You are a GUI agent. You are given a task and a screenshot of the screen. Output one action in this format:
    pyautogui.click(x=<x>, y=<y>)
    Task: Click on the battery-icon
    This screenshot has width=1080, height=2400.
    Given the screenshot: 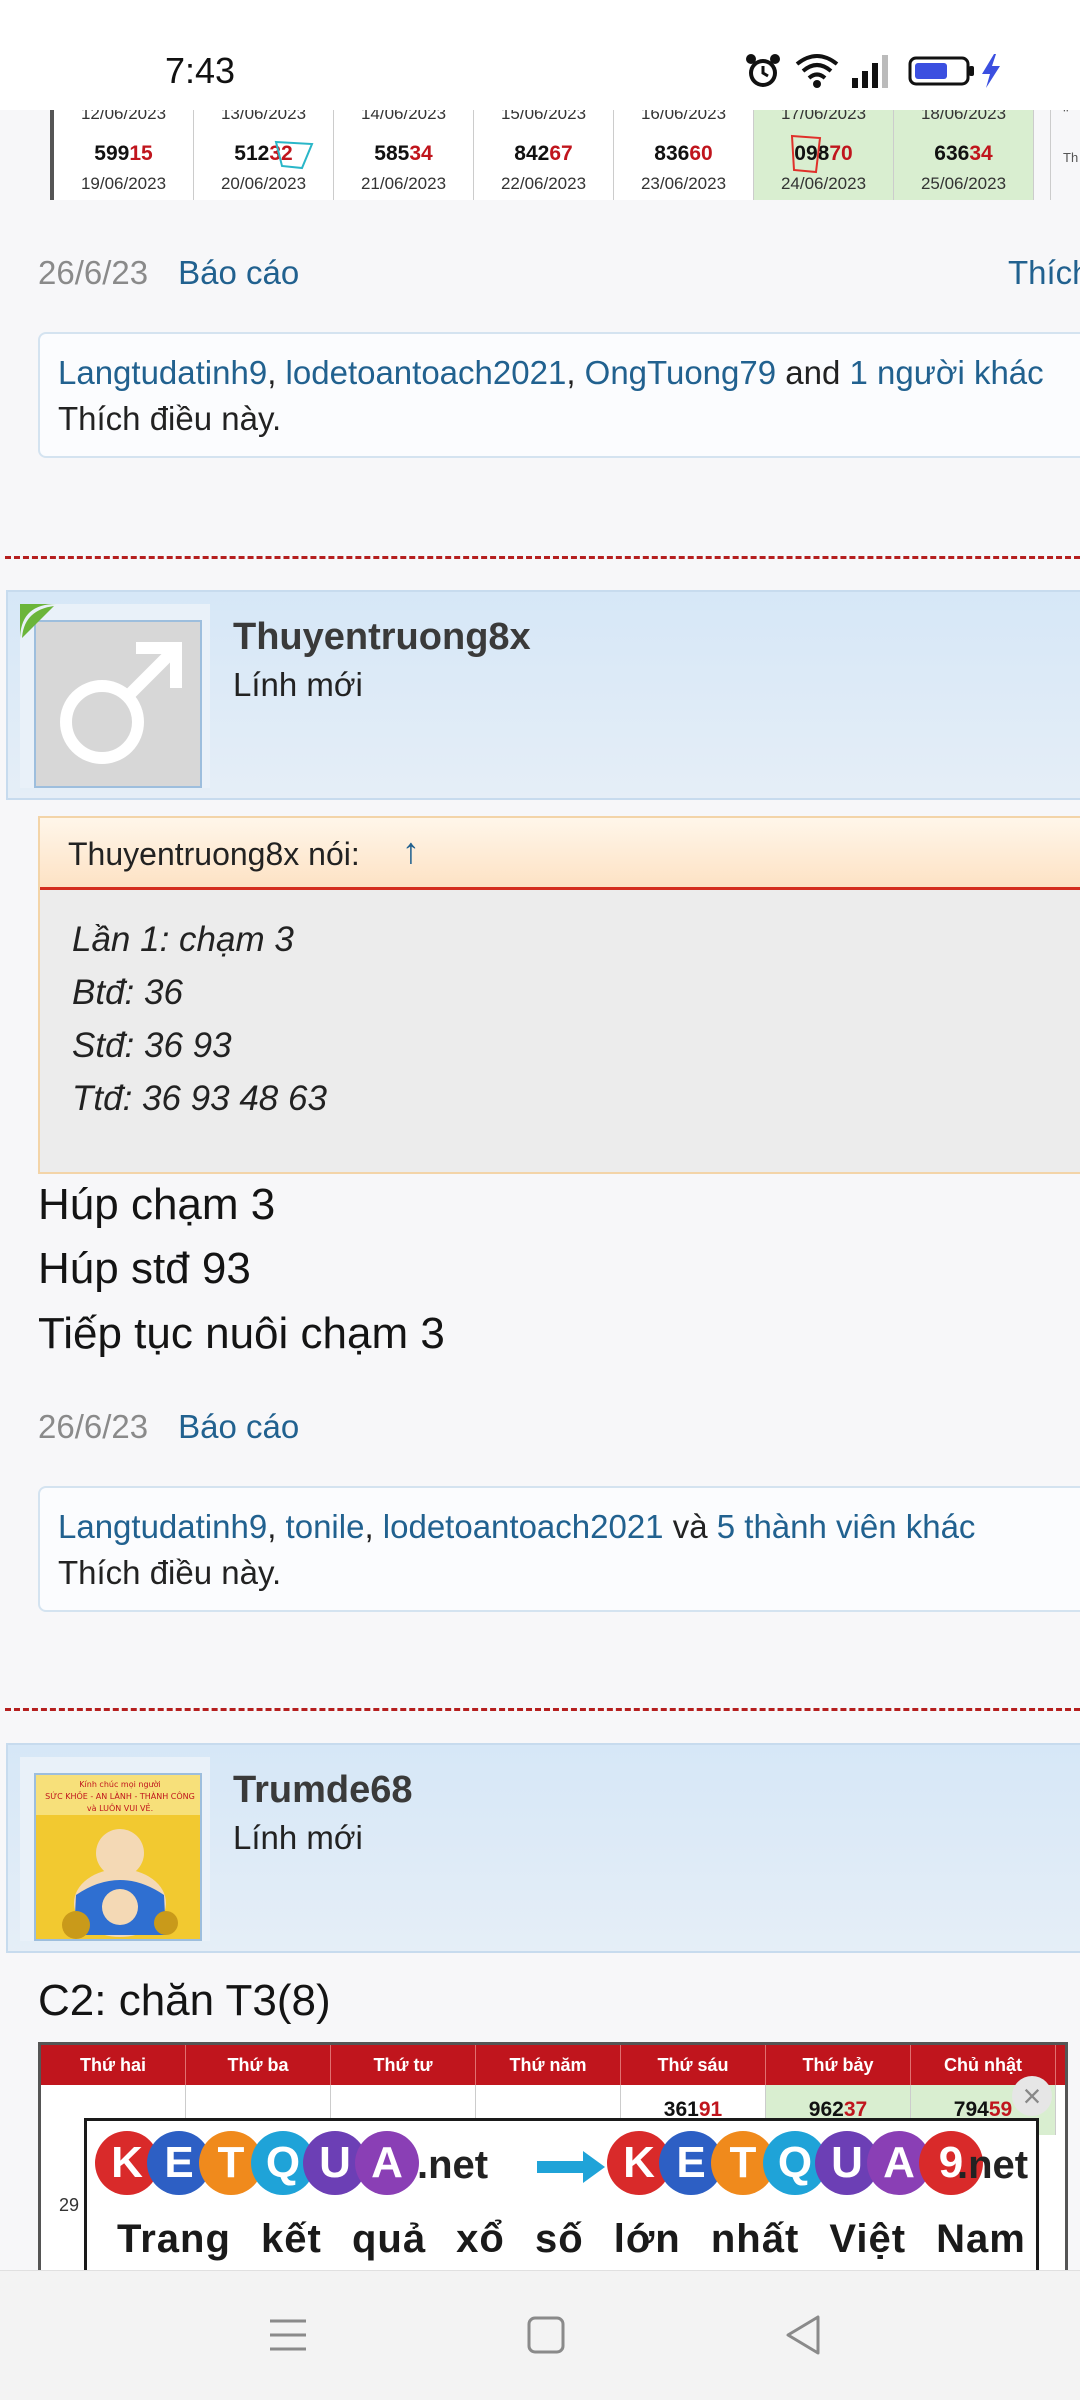 What is the action you would take?
    pyautogui.click(x=941, y=71)
    